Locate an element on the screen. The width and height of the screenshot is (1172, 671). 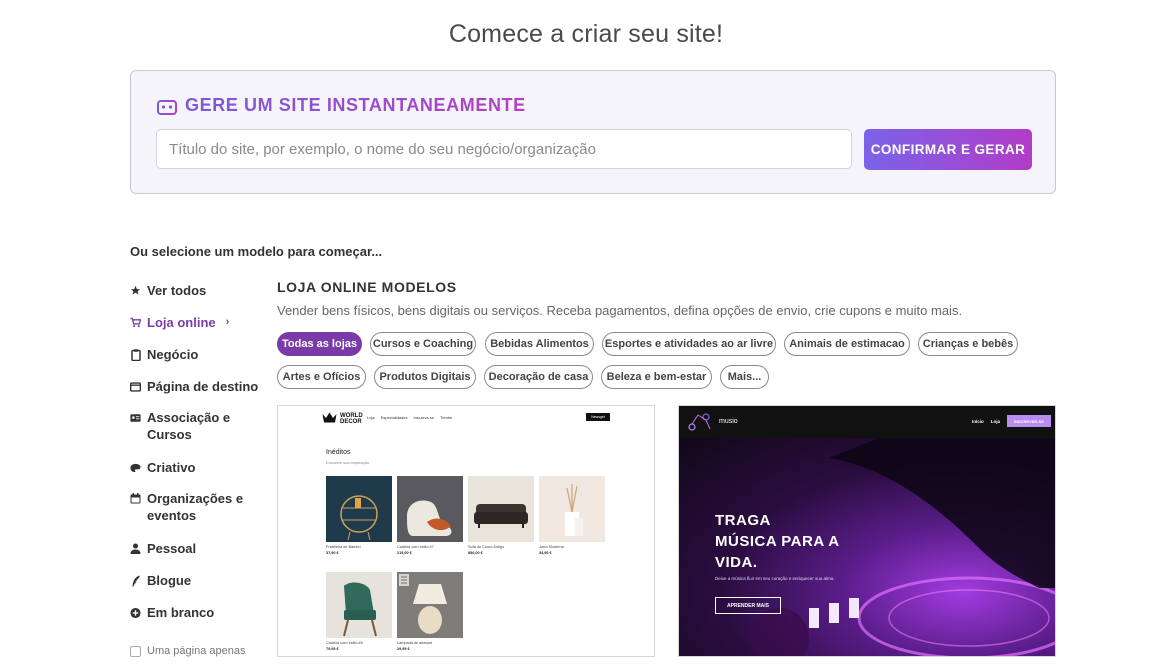
product-image-sofa is located at coordinates (501, 509).